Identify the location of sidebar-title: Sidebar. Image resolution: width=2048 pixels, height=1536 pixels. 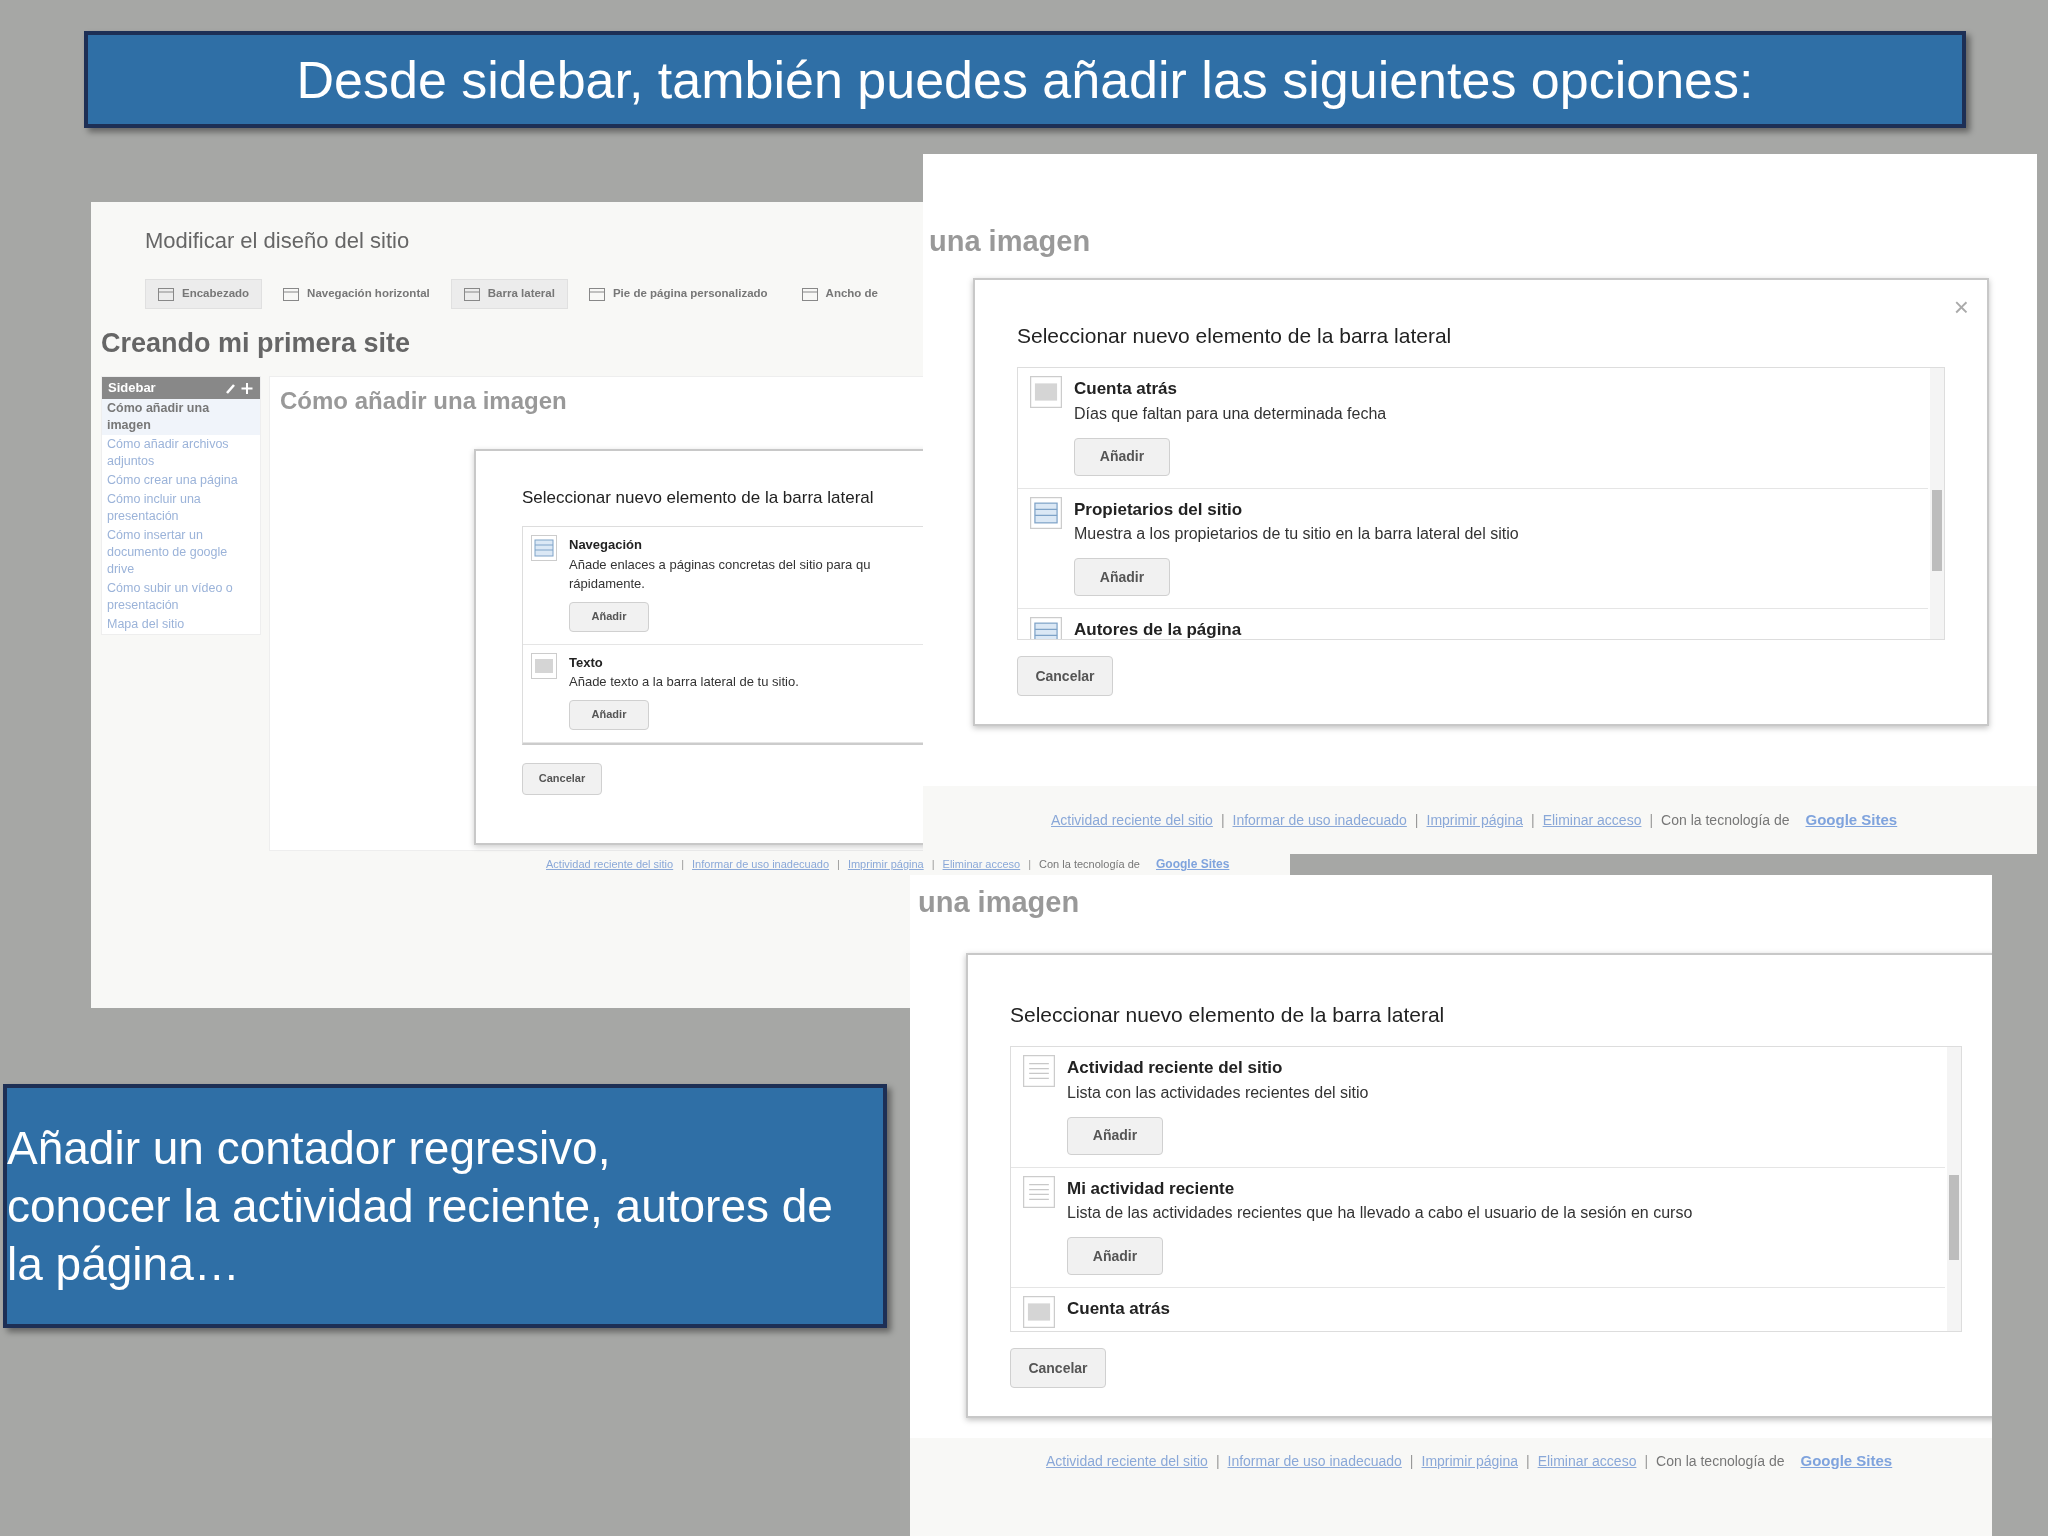
(132, 387).